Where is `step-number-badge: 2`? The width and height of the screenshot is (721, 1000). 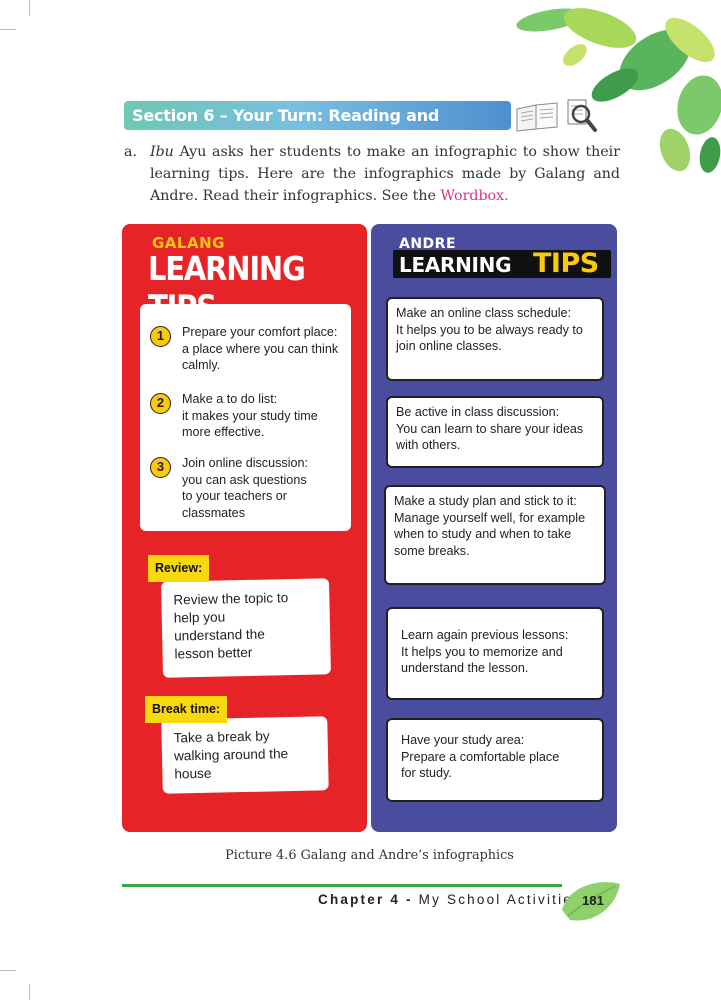
step-number-badge: 2 is located at coordinates (160, 403).